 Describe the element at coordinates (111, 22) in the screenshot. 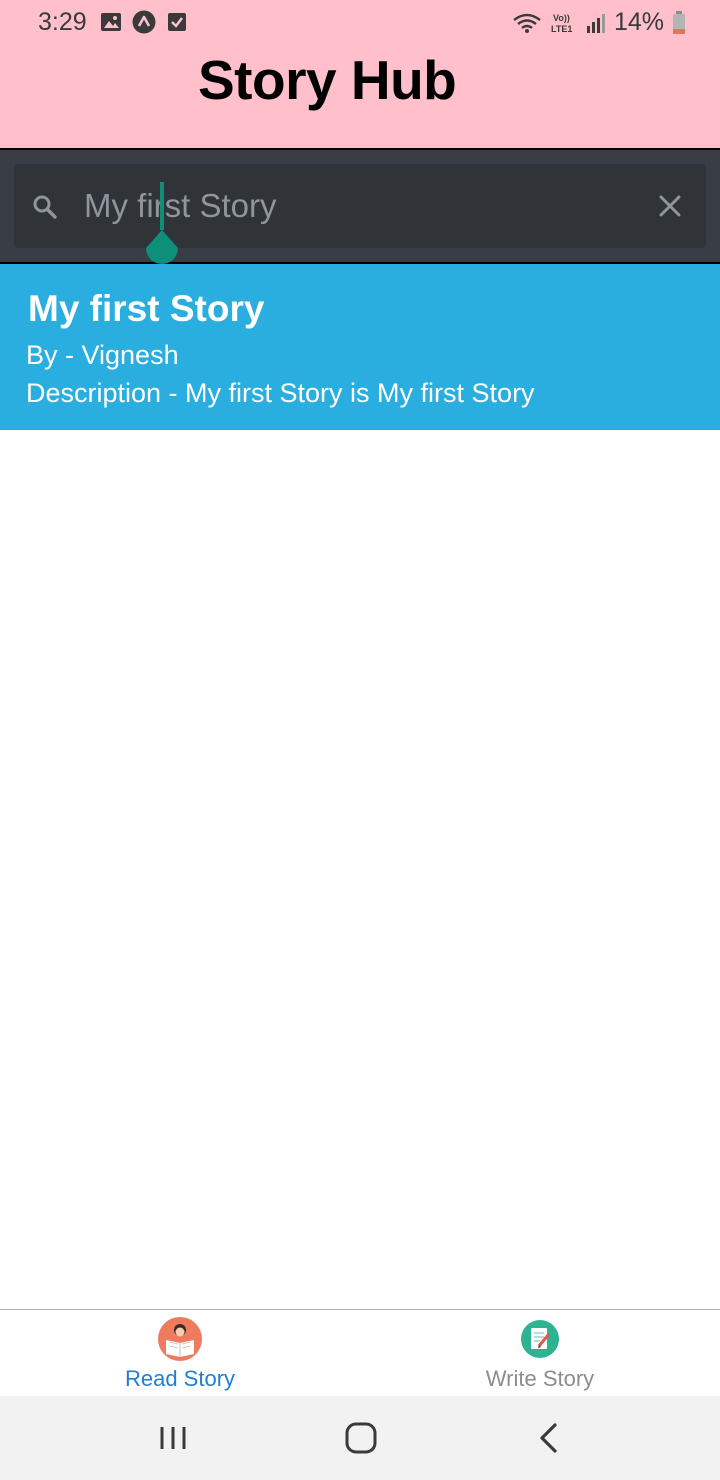

I see `image-icon` at that location.